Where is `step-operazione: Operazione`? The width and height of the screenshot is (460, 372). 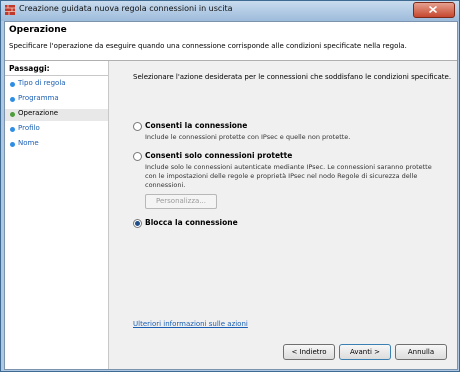 step-operazione: Operazione is located at coordinates (56, 115).